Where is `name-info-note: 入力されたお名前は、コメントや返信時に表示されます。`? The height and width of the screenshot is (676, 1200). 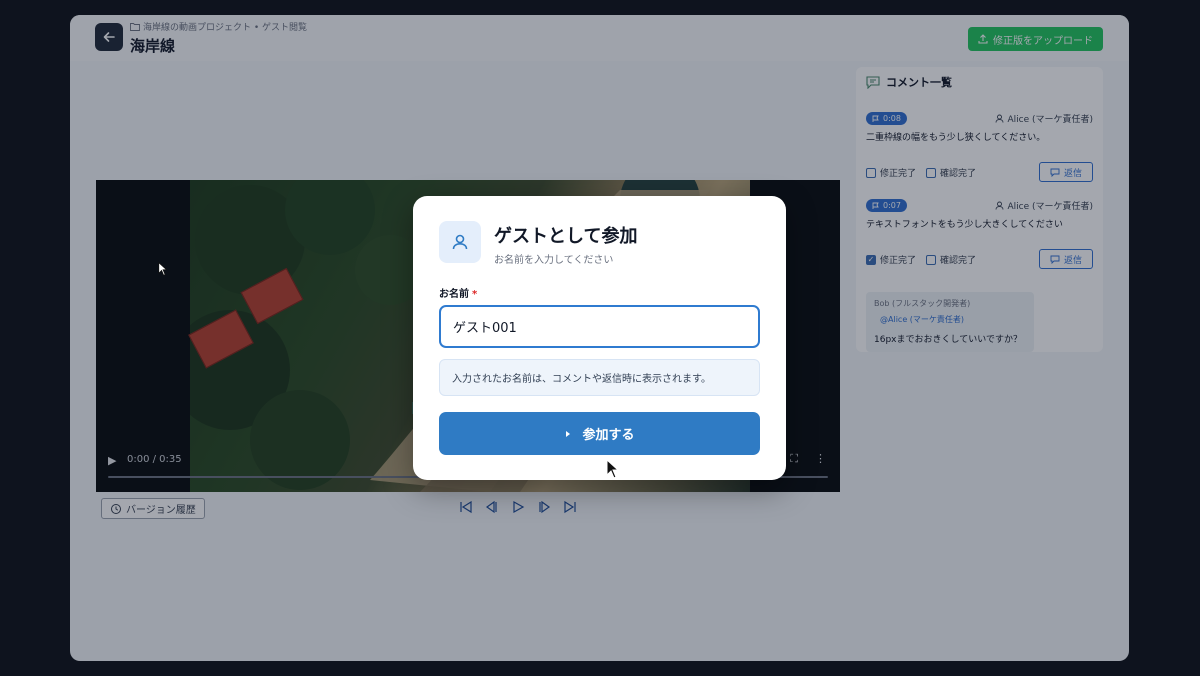 name-info-note: 入力されたお名前は、コメントや返信時に表示されます。 is located at coordinates (599, 377).